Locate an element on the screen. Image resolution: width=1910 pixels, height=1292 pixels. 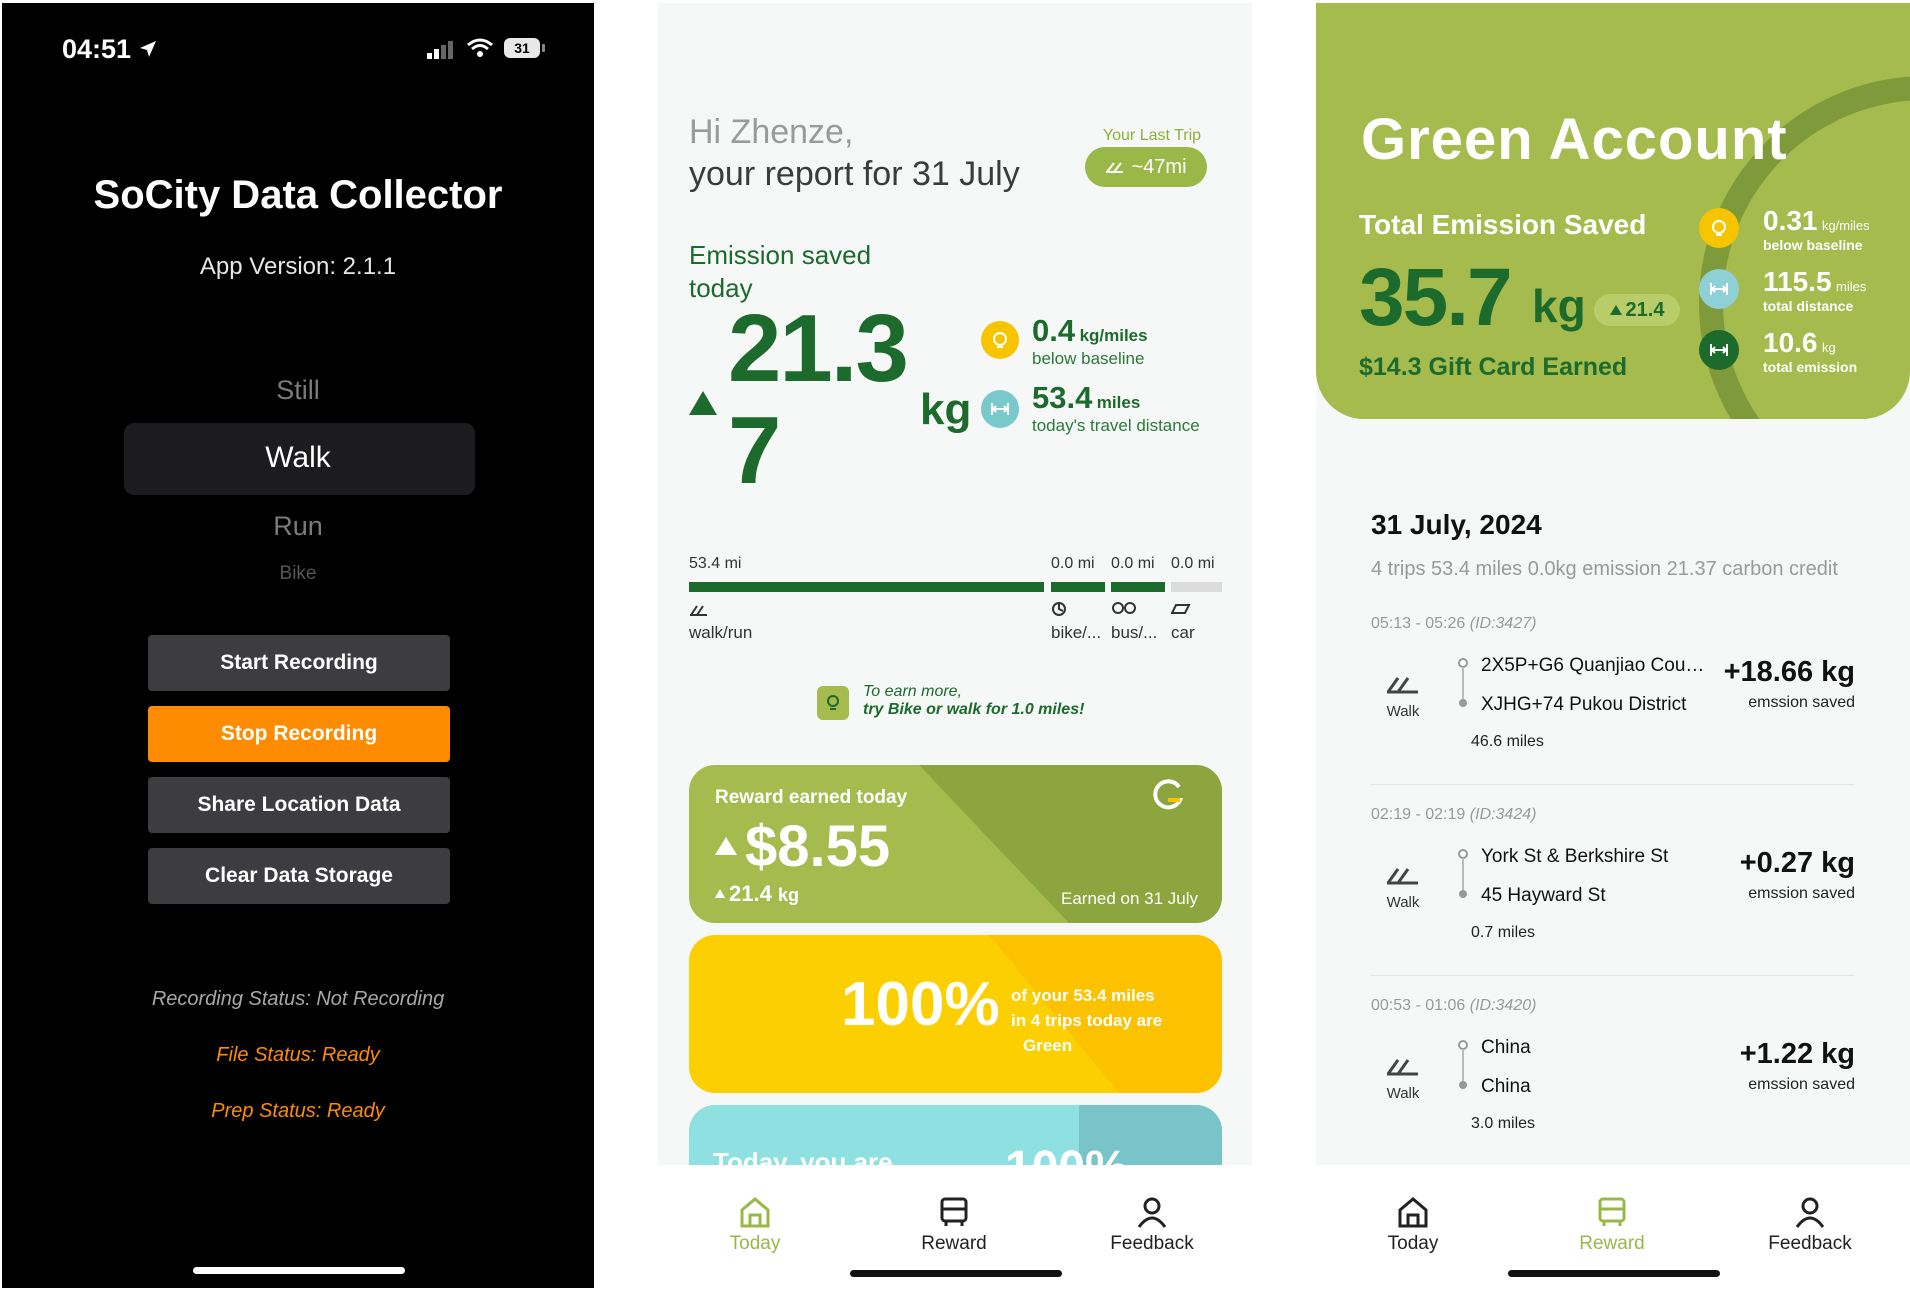
nav-today-label: Today is located at coordinates (755, 1243).